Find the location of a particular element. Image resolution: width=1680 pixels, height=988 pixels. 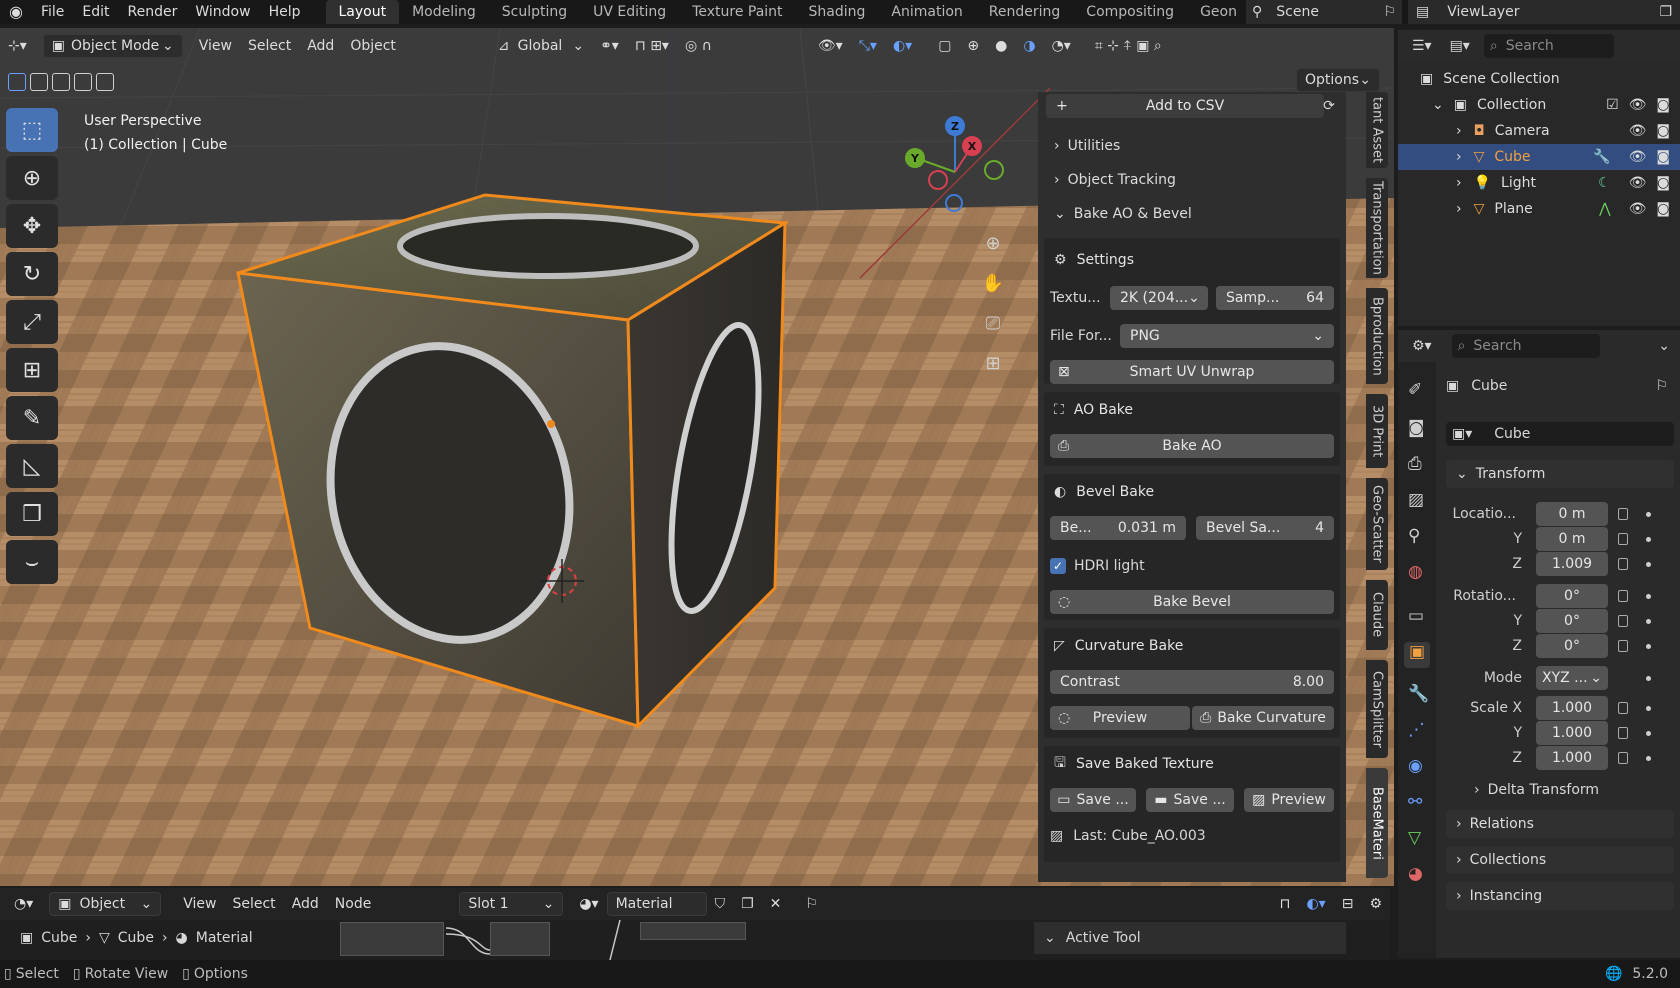

menu-render: Render is located at coordinates (153, 12).